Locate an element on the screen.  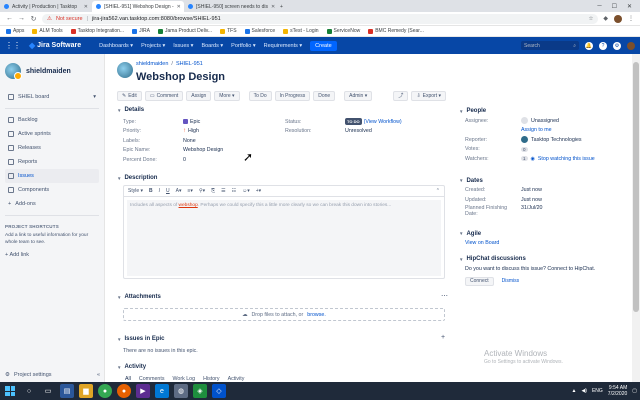
add-issue-icon: + is located at coordinates (443, 337).